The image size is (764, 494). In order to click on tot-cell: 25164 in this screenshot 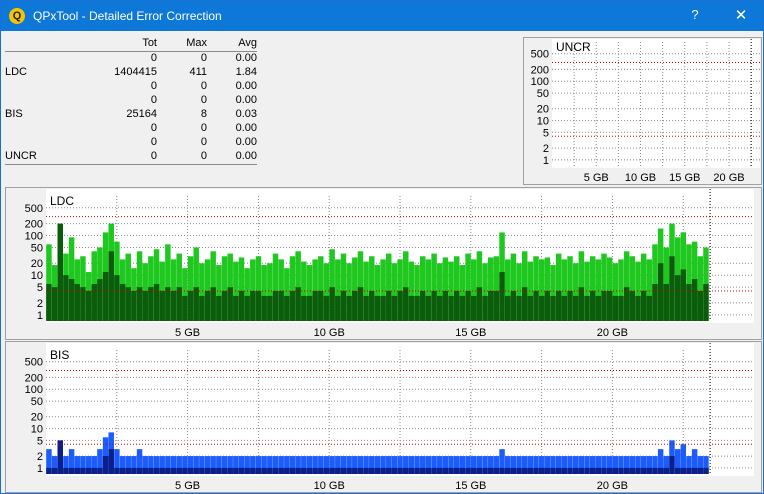, I will do `click(141, 114)`.